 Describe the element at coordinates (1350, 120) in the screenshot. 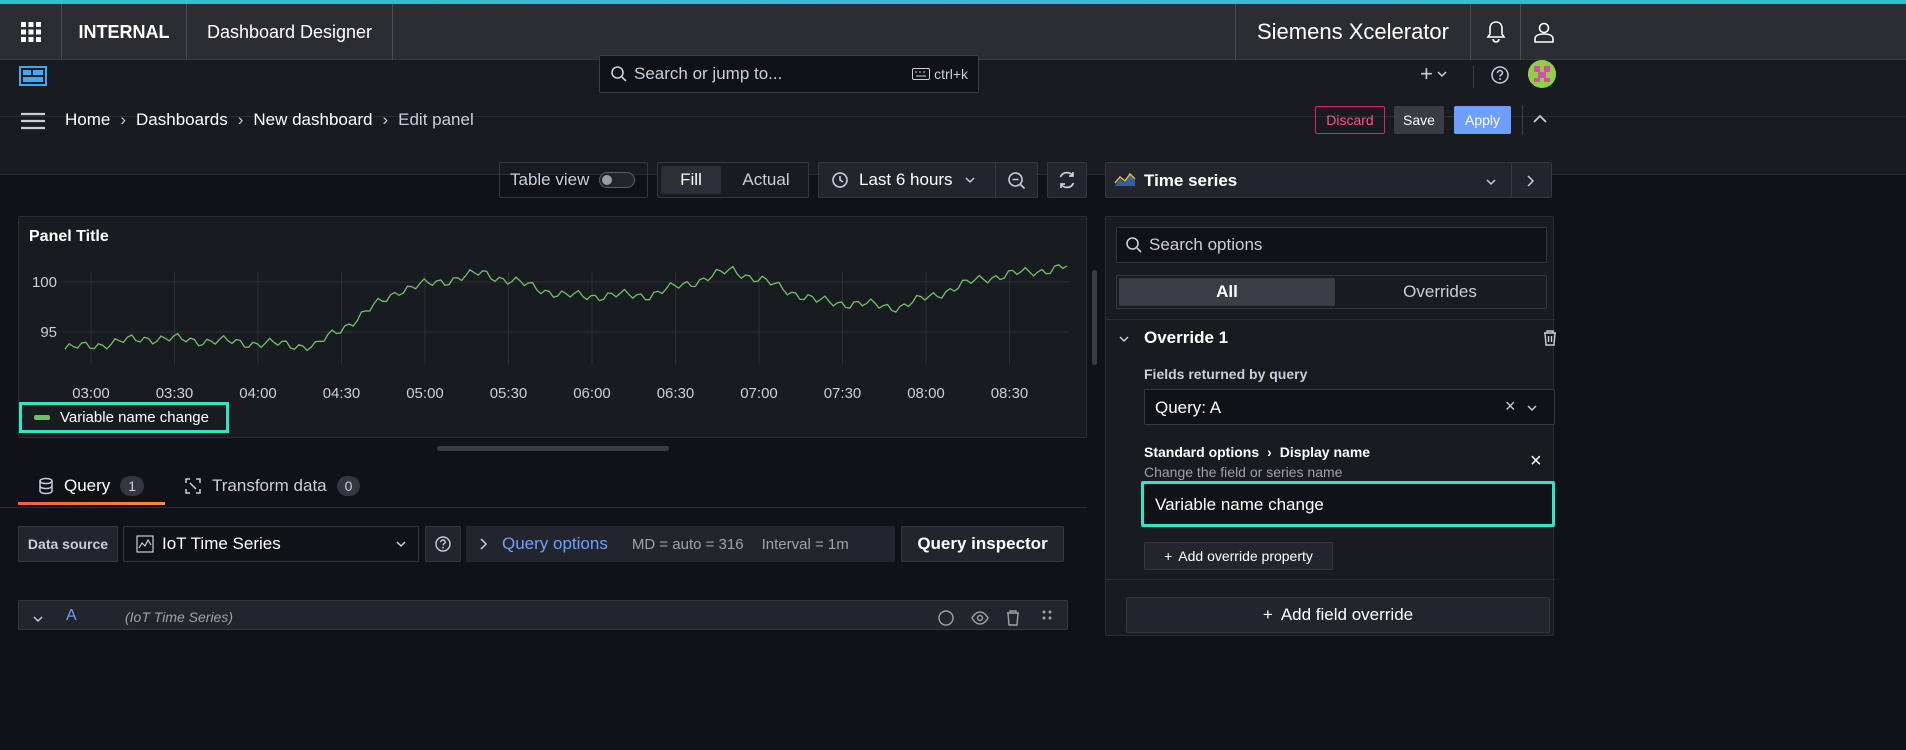

I see `discard-button: Discard` at that location.